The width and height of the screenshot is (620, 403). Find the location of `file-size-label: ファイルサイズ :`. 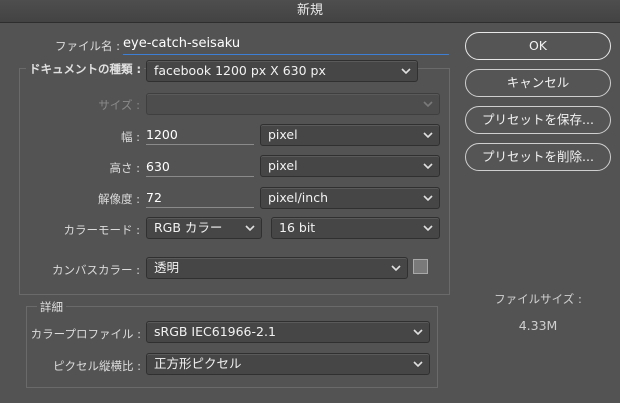

file-size-label: ファイルサイズ : is located at coordinates (538, 299).